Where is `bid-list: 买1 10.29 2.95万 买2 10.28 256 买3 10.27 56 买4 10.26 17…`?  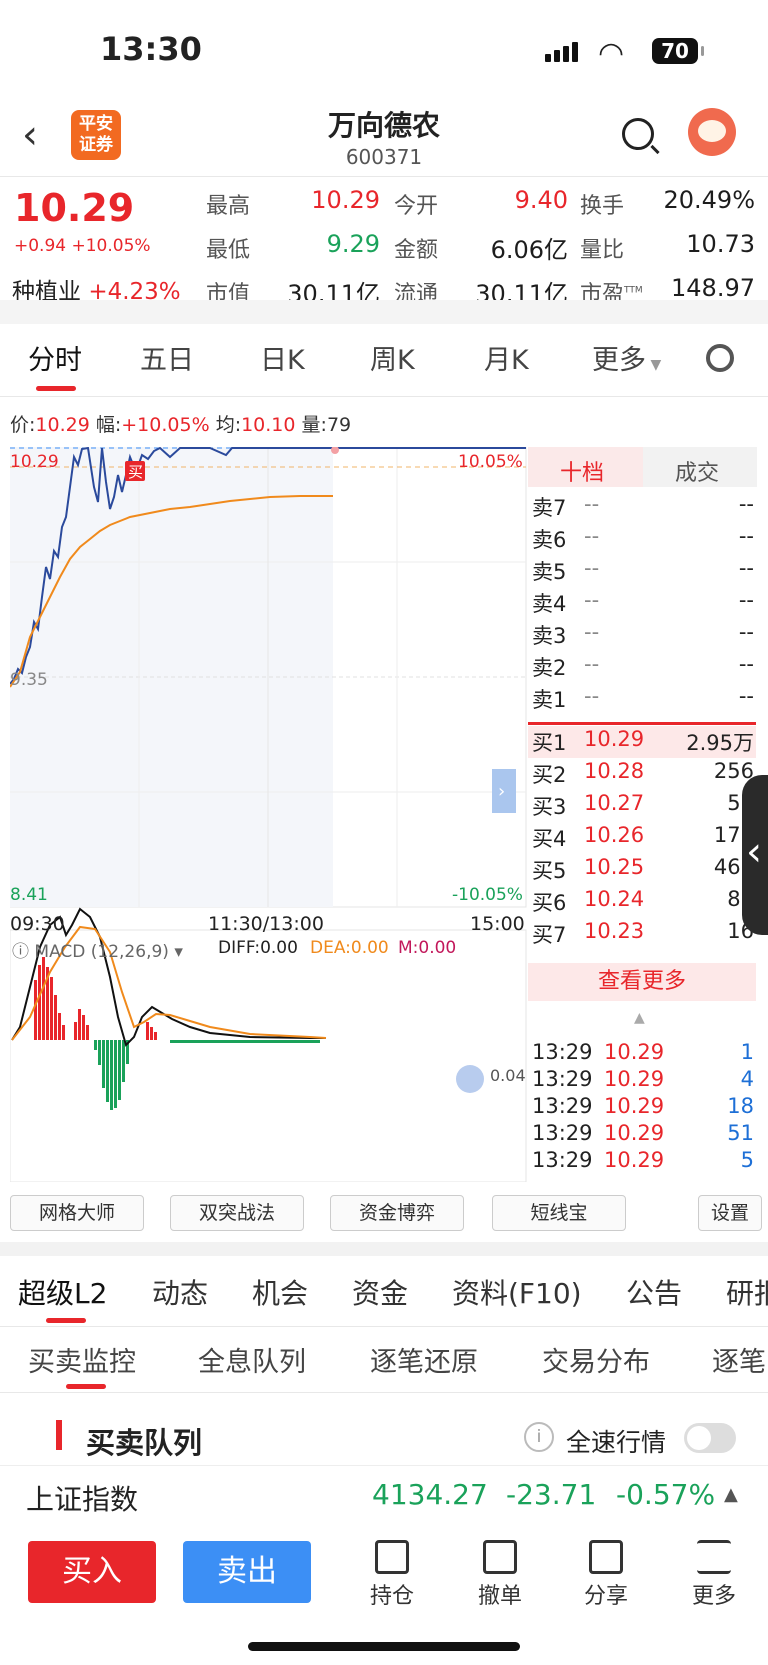
bid-list: 买1 10.29 2.95万 买2 10.28 256 买3 10.27 56 买4 10.26 17… is located at coordinates (644, 839).